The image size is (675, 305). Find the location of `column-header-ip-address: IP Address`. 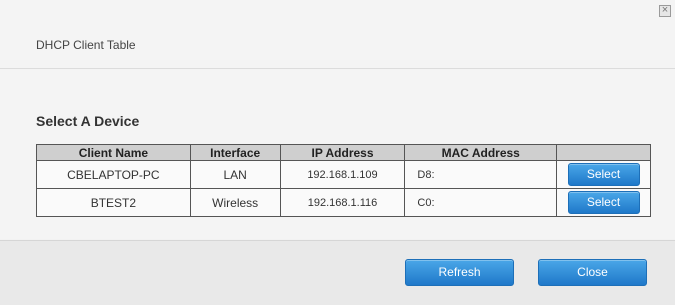

column-header-ip-address: IP Address is located at coordinates (342, 152).